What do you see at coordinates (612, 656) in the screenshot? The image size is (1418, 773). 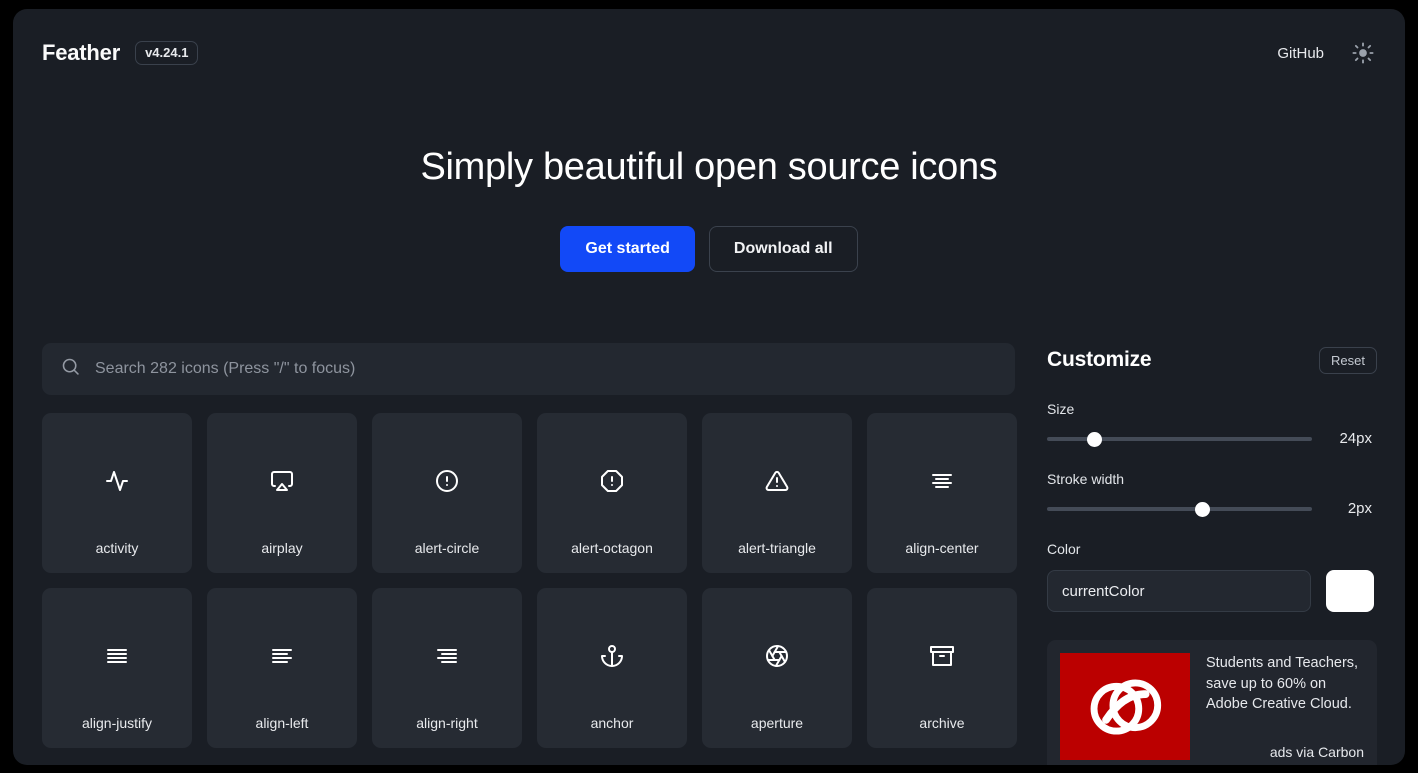 I see `anchor-icon` at bounding box center [612, 656].